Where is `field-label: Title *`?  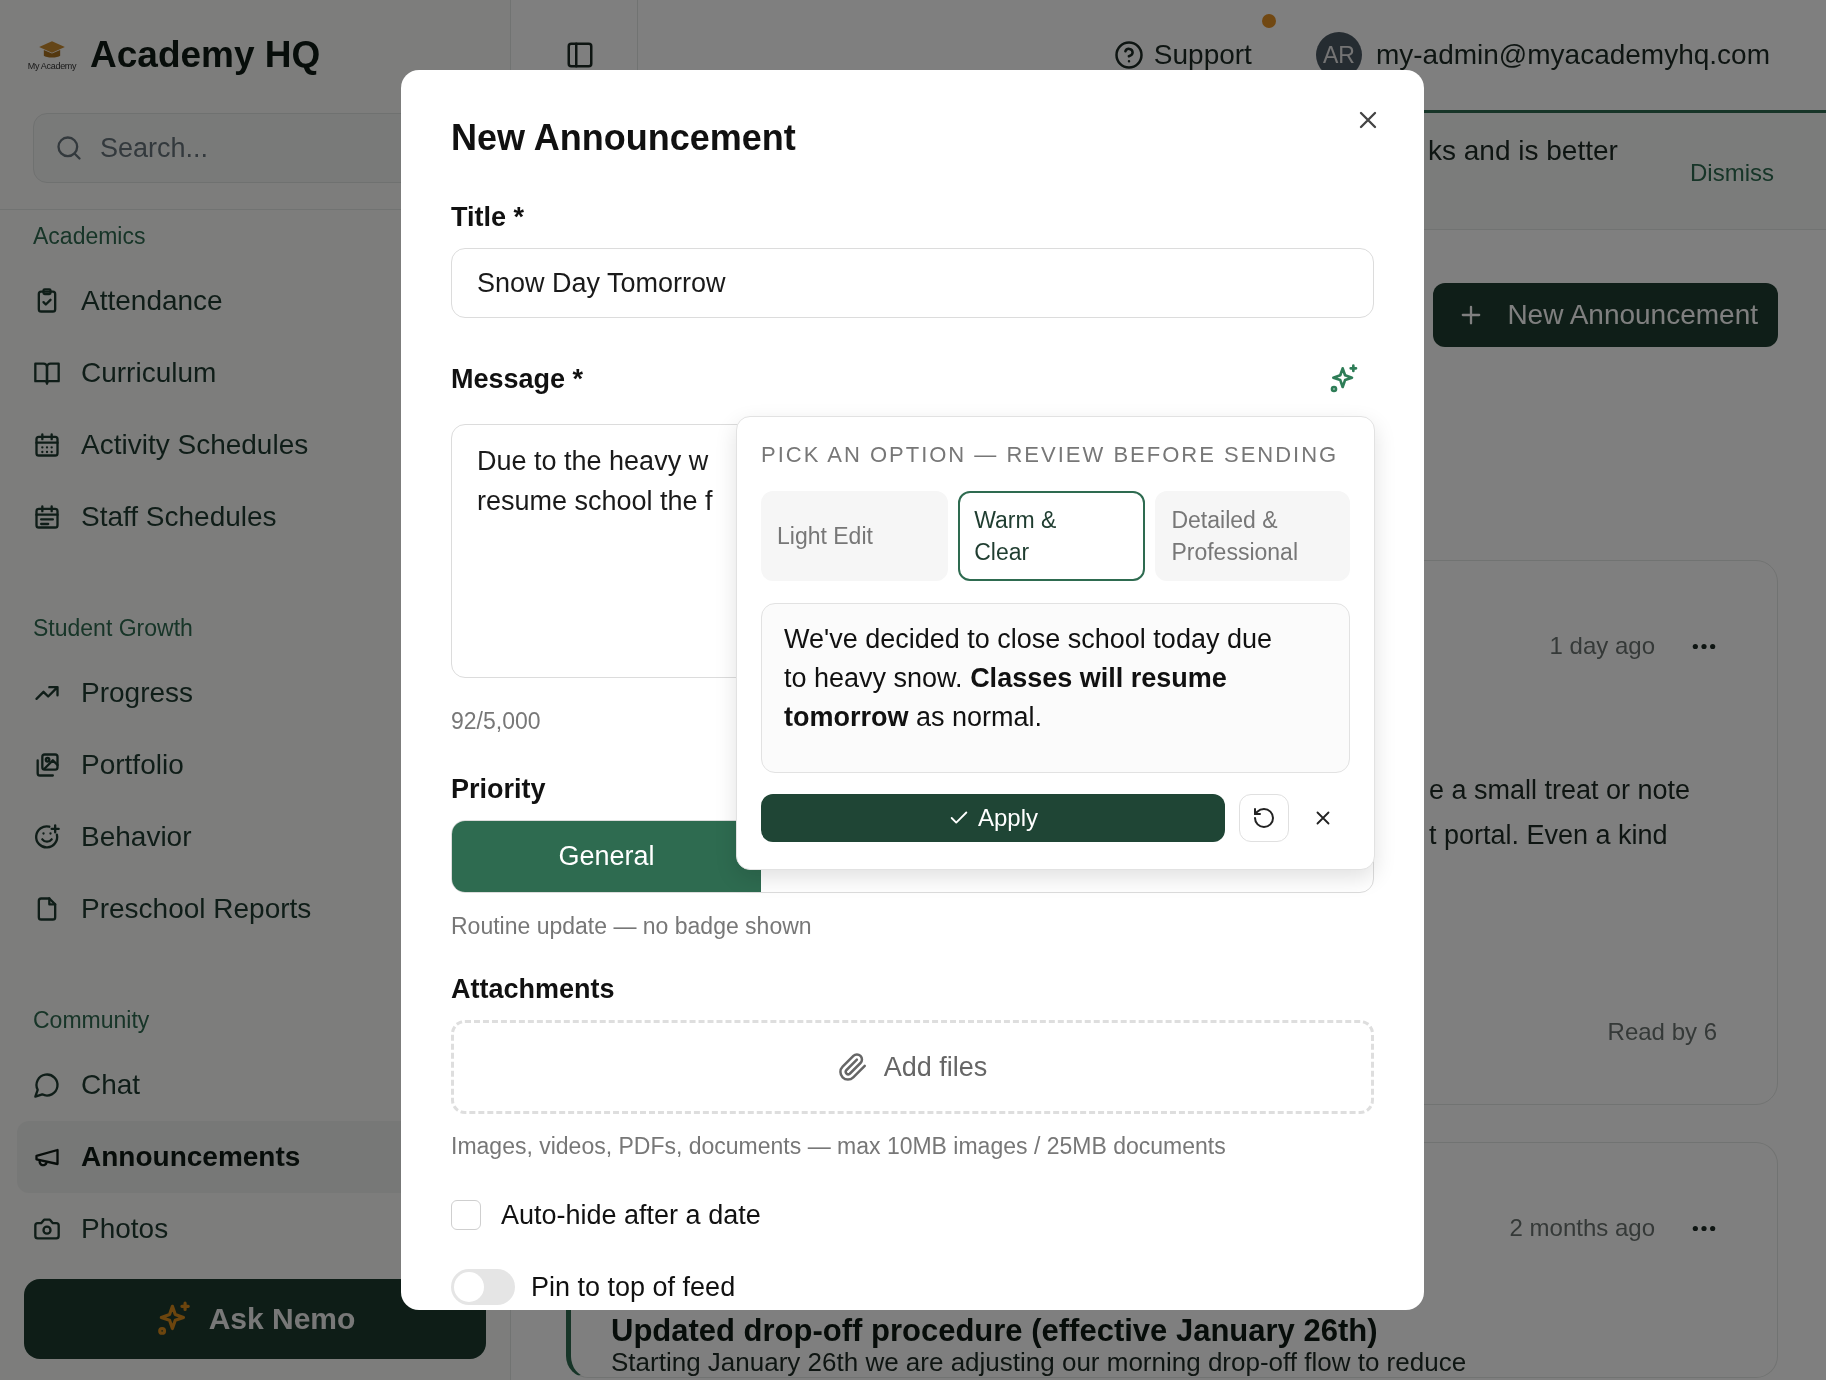 field-label: Title * is located at coordinates (488, 217).